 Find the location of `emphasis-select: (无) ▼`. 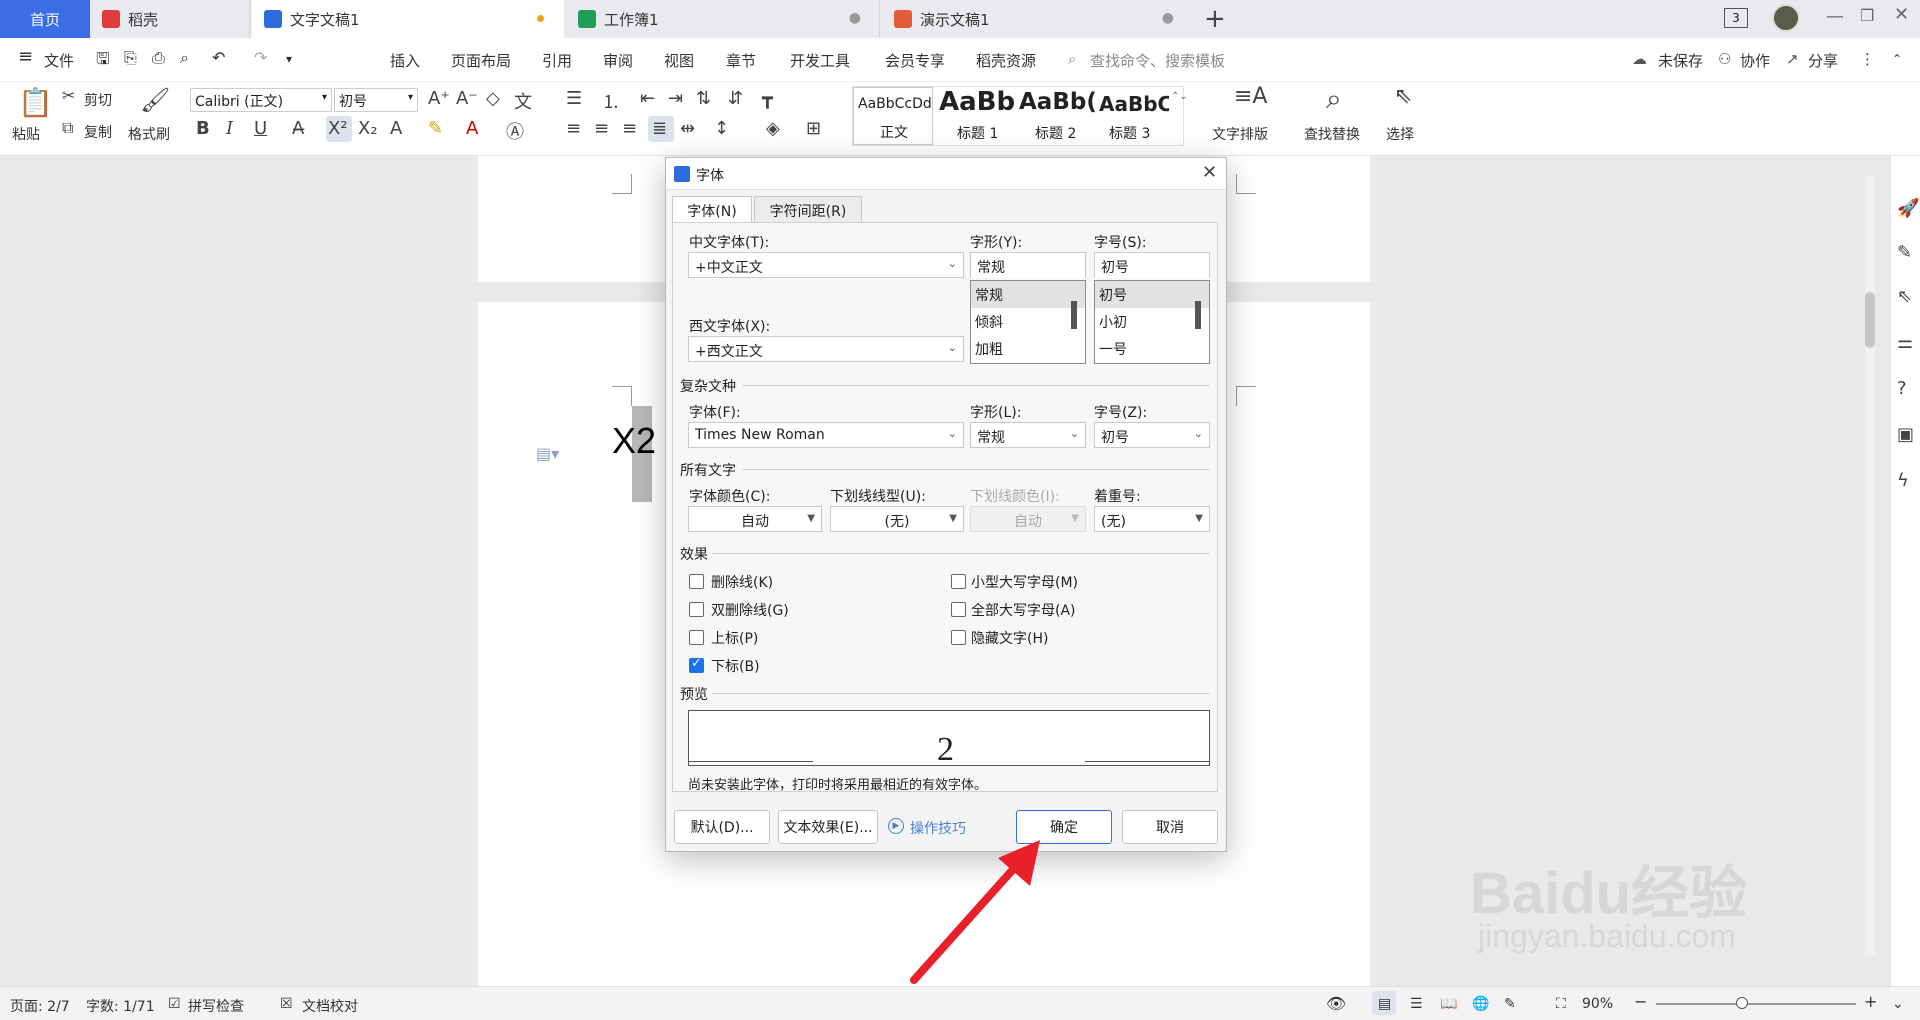

emphasis-select: (无) ▼ is located at coordinates (1152, 519).